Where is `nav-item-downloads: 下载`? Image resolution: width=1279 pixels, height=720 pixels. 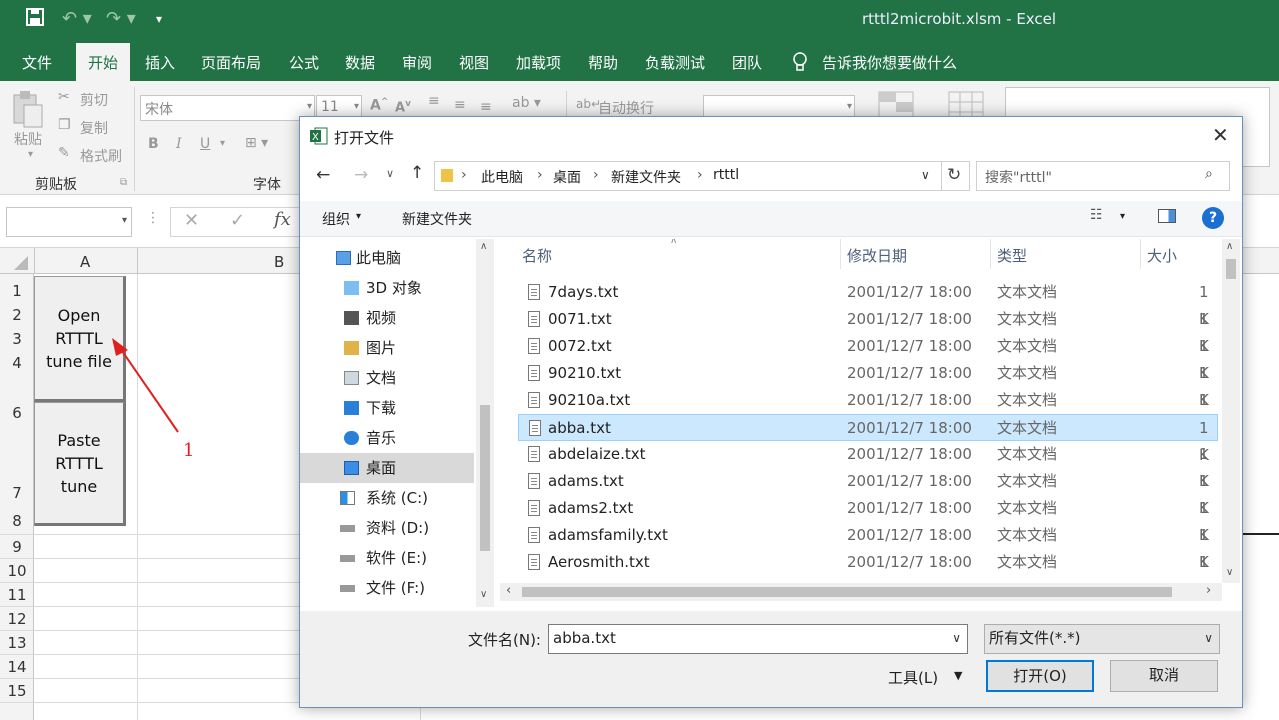
nav-item-downloads: 下载 is located at coordinates (387, 408).